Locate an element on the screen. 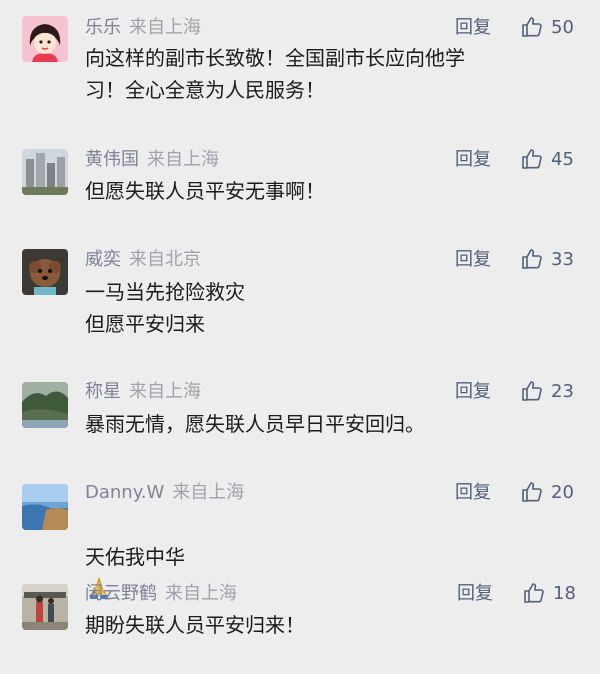  location-label: 来自北京 is located at coordinates (165, 259).